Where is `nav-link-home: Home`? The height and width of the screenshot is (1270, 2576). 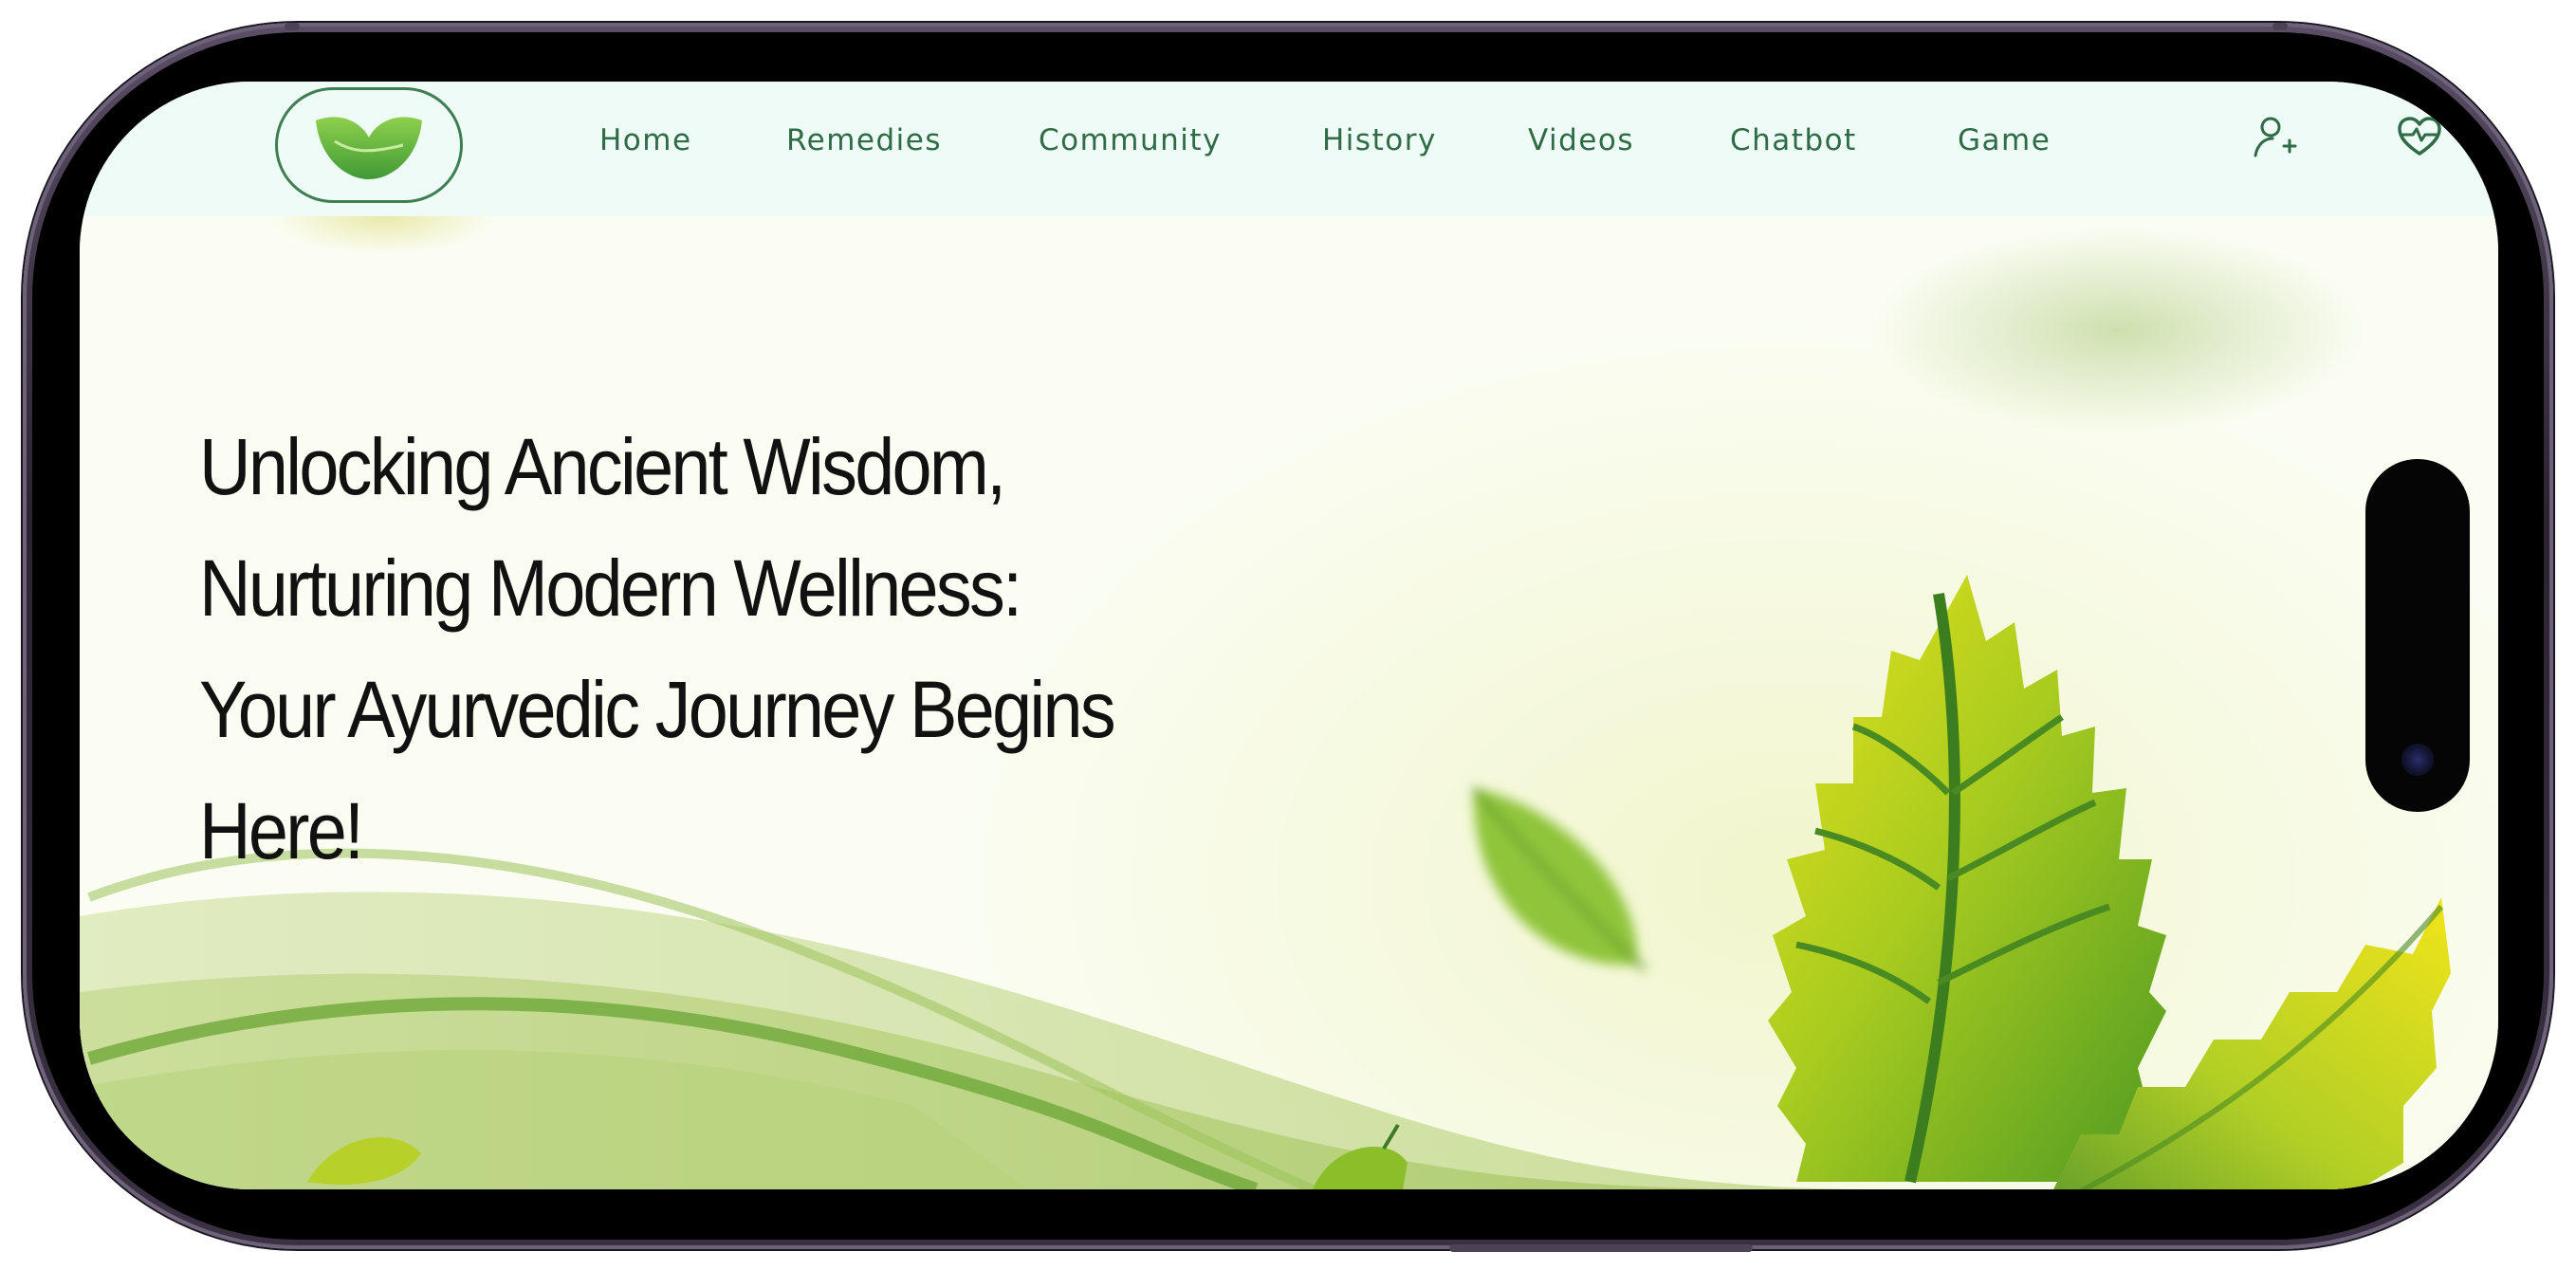
nav-link-home: Home is located at coordinates (645, 140).